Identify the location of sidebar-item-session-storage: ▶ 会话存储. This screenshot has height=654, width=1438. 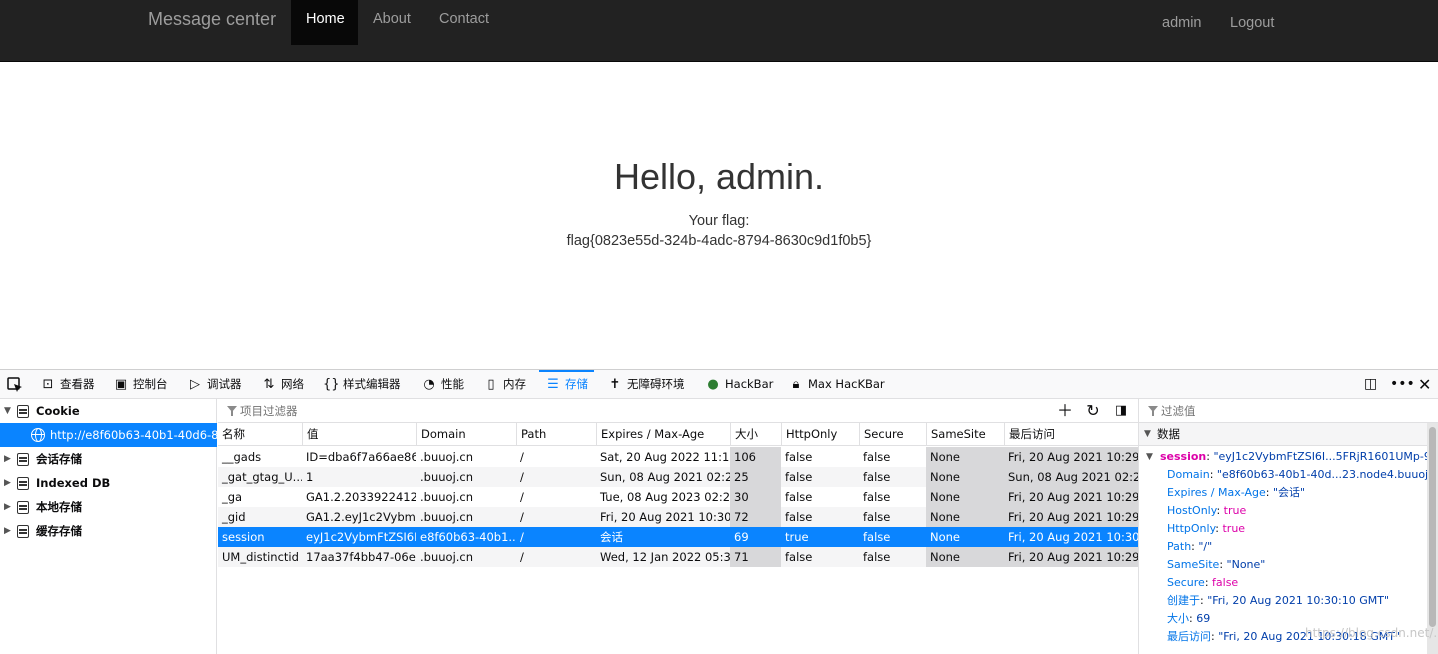
(108, 459).